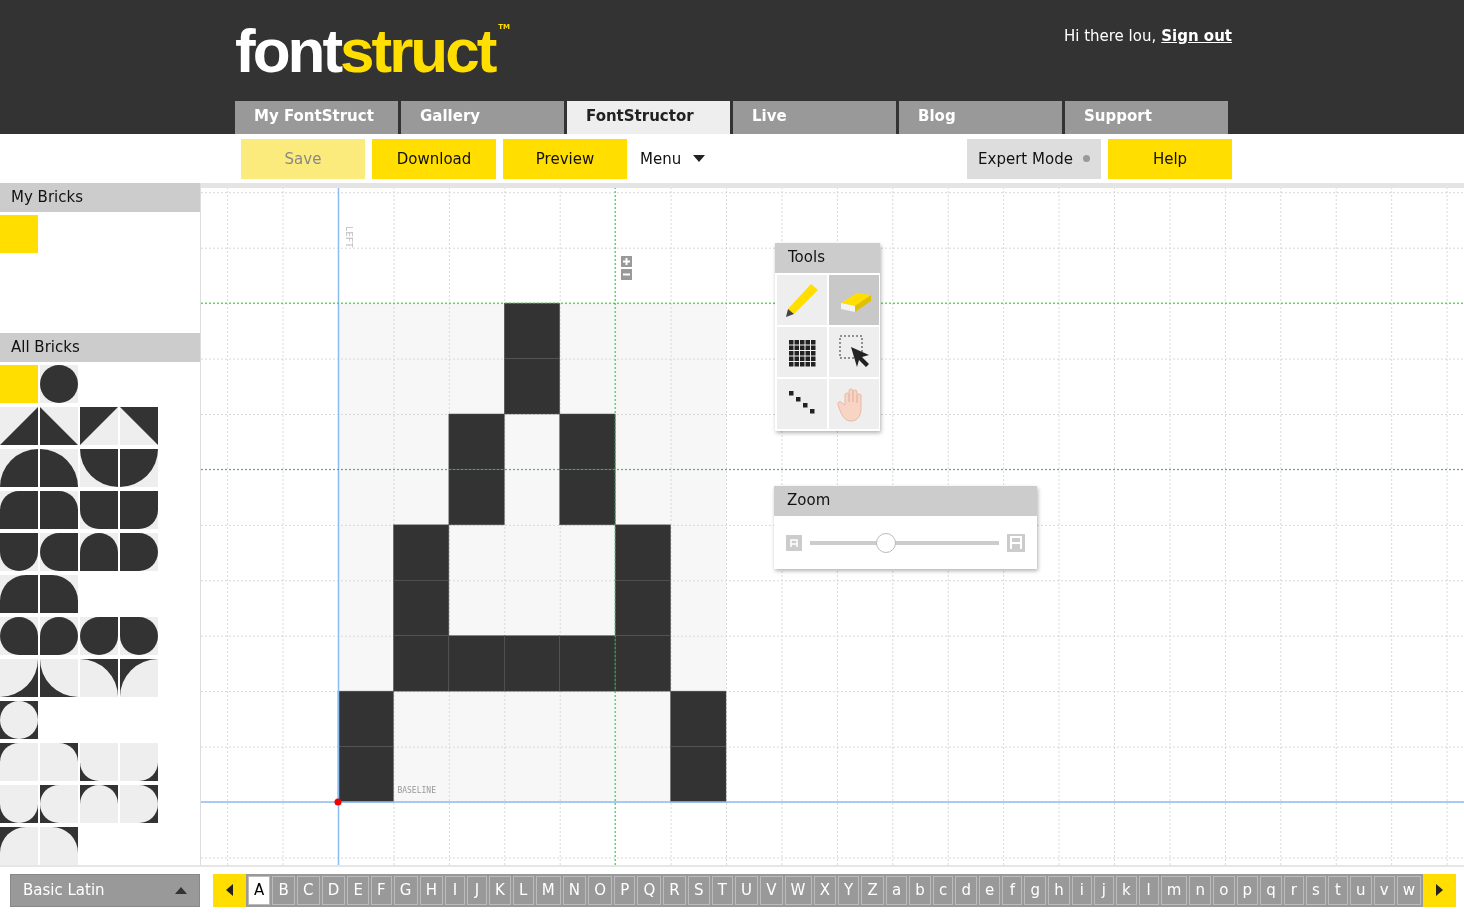 Image resolution: width=1464 pixels, height=913 pixels. What do you see at coordinates (802, 352) in the screenshot?
I see `tool-button` at bounding box center [802, 352].